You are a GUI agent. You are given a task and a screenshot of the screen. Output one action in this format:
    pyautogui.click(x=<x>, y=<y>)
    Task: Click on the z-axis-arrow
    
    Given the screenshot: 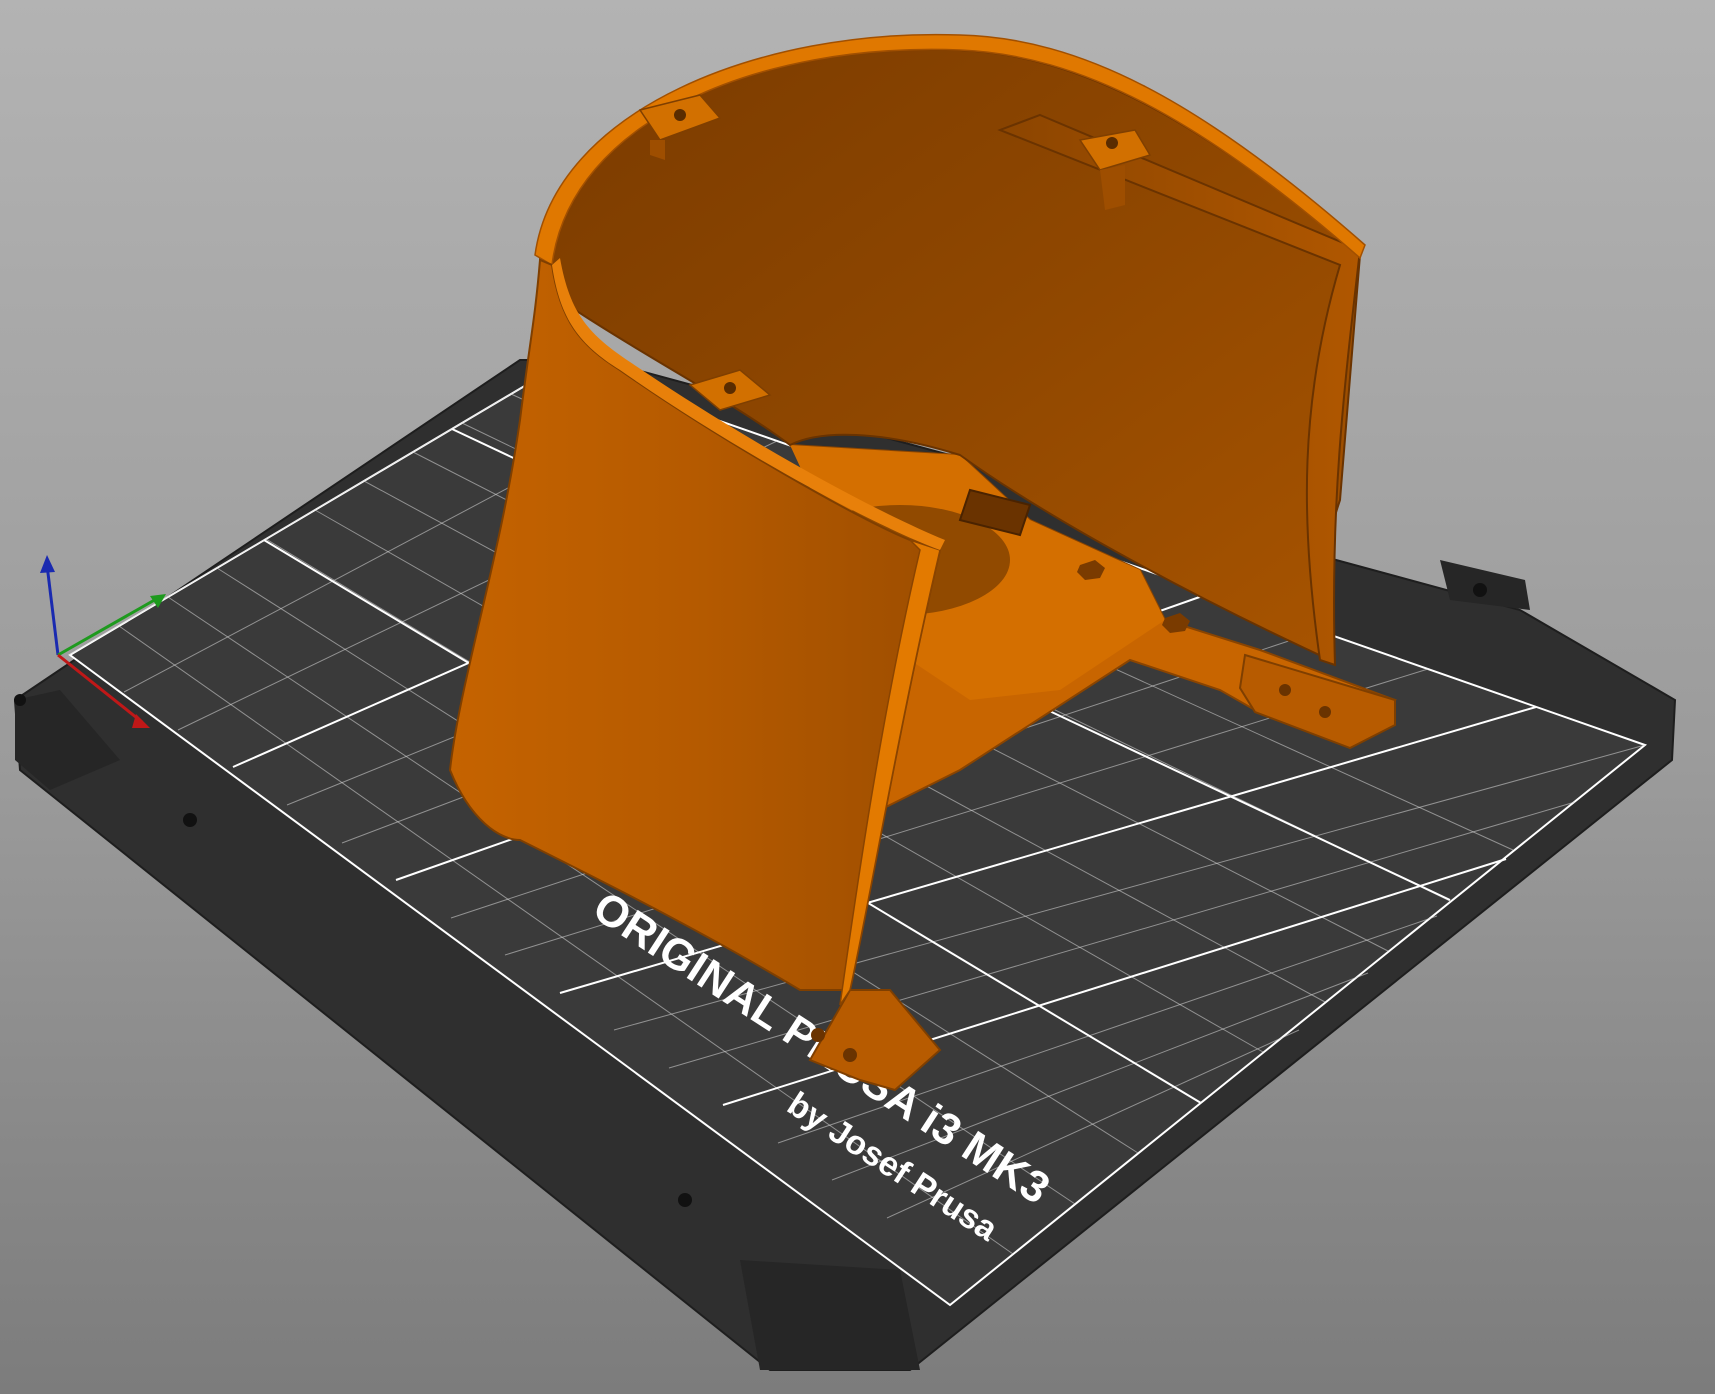 What is the action you would take?
    pyautogui.click(x=47, y=564)
    